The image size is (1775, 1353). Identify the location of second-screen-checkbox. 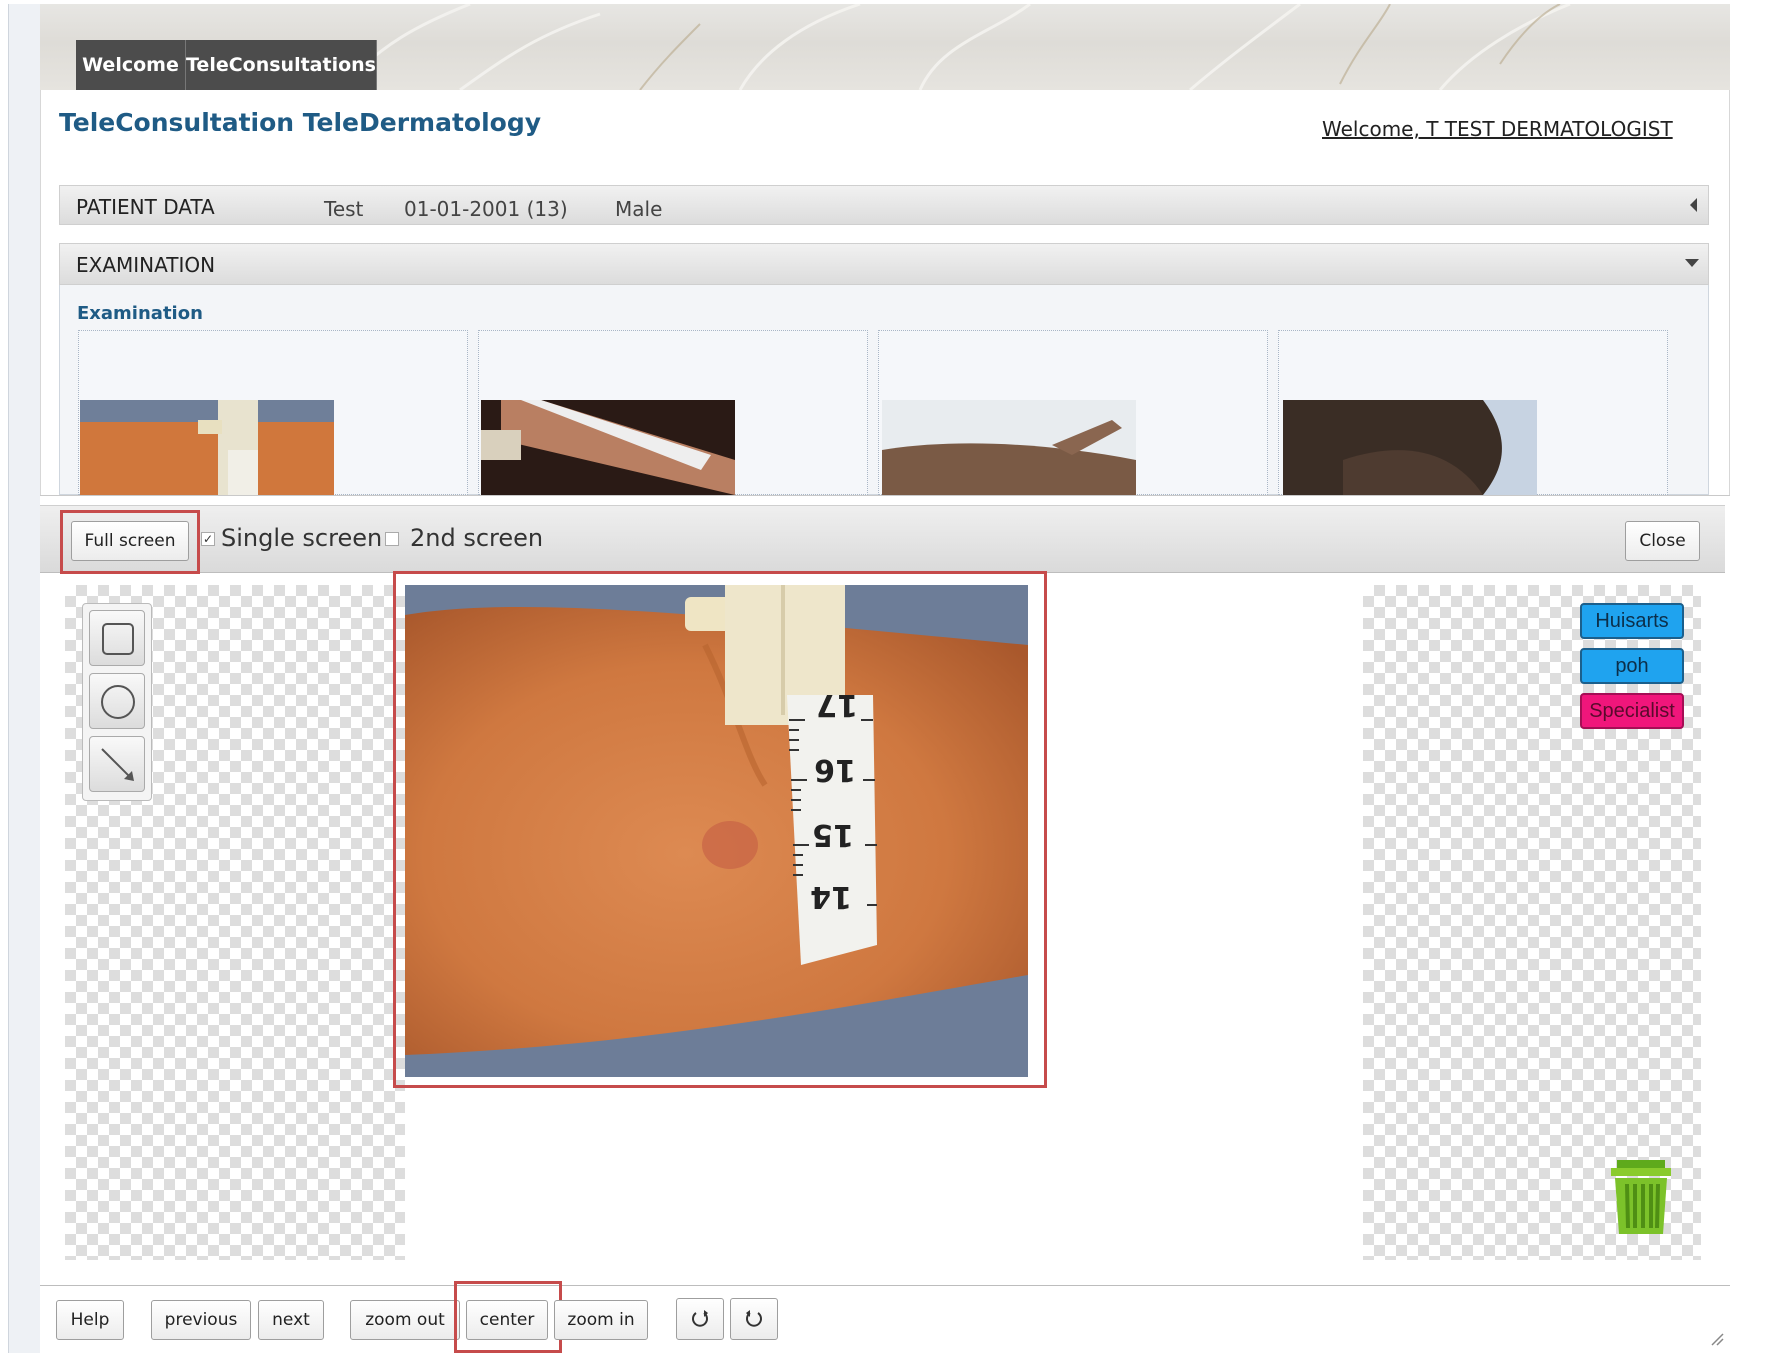
(392, 539).